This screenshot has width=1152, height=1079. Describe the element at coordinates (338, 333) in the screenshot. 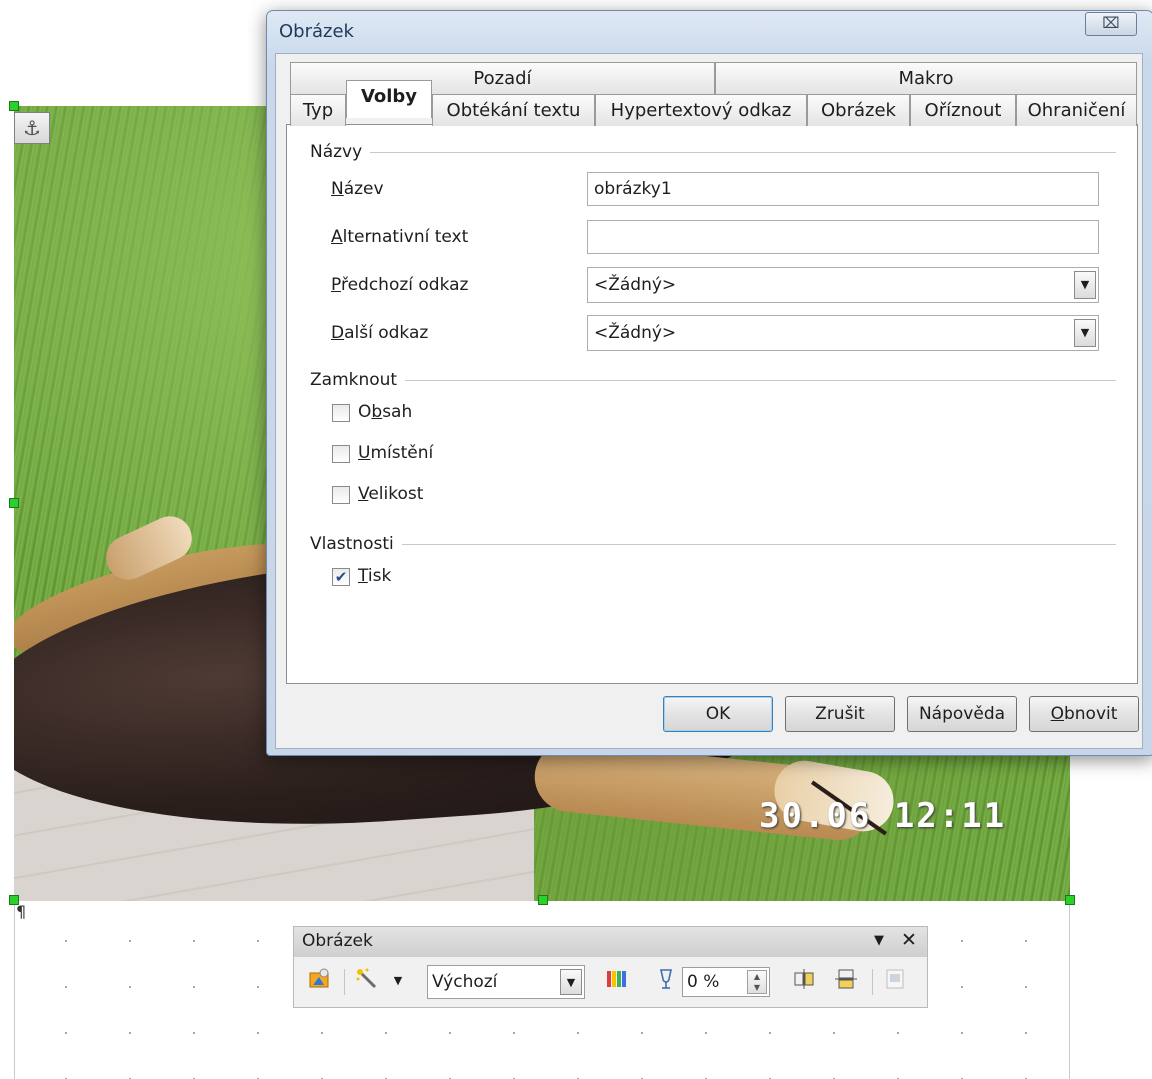

I see `next-link-label-accel: D` at that location.